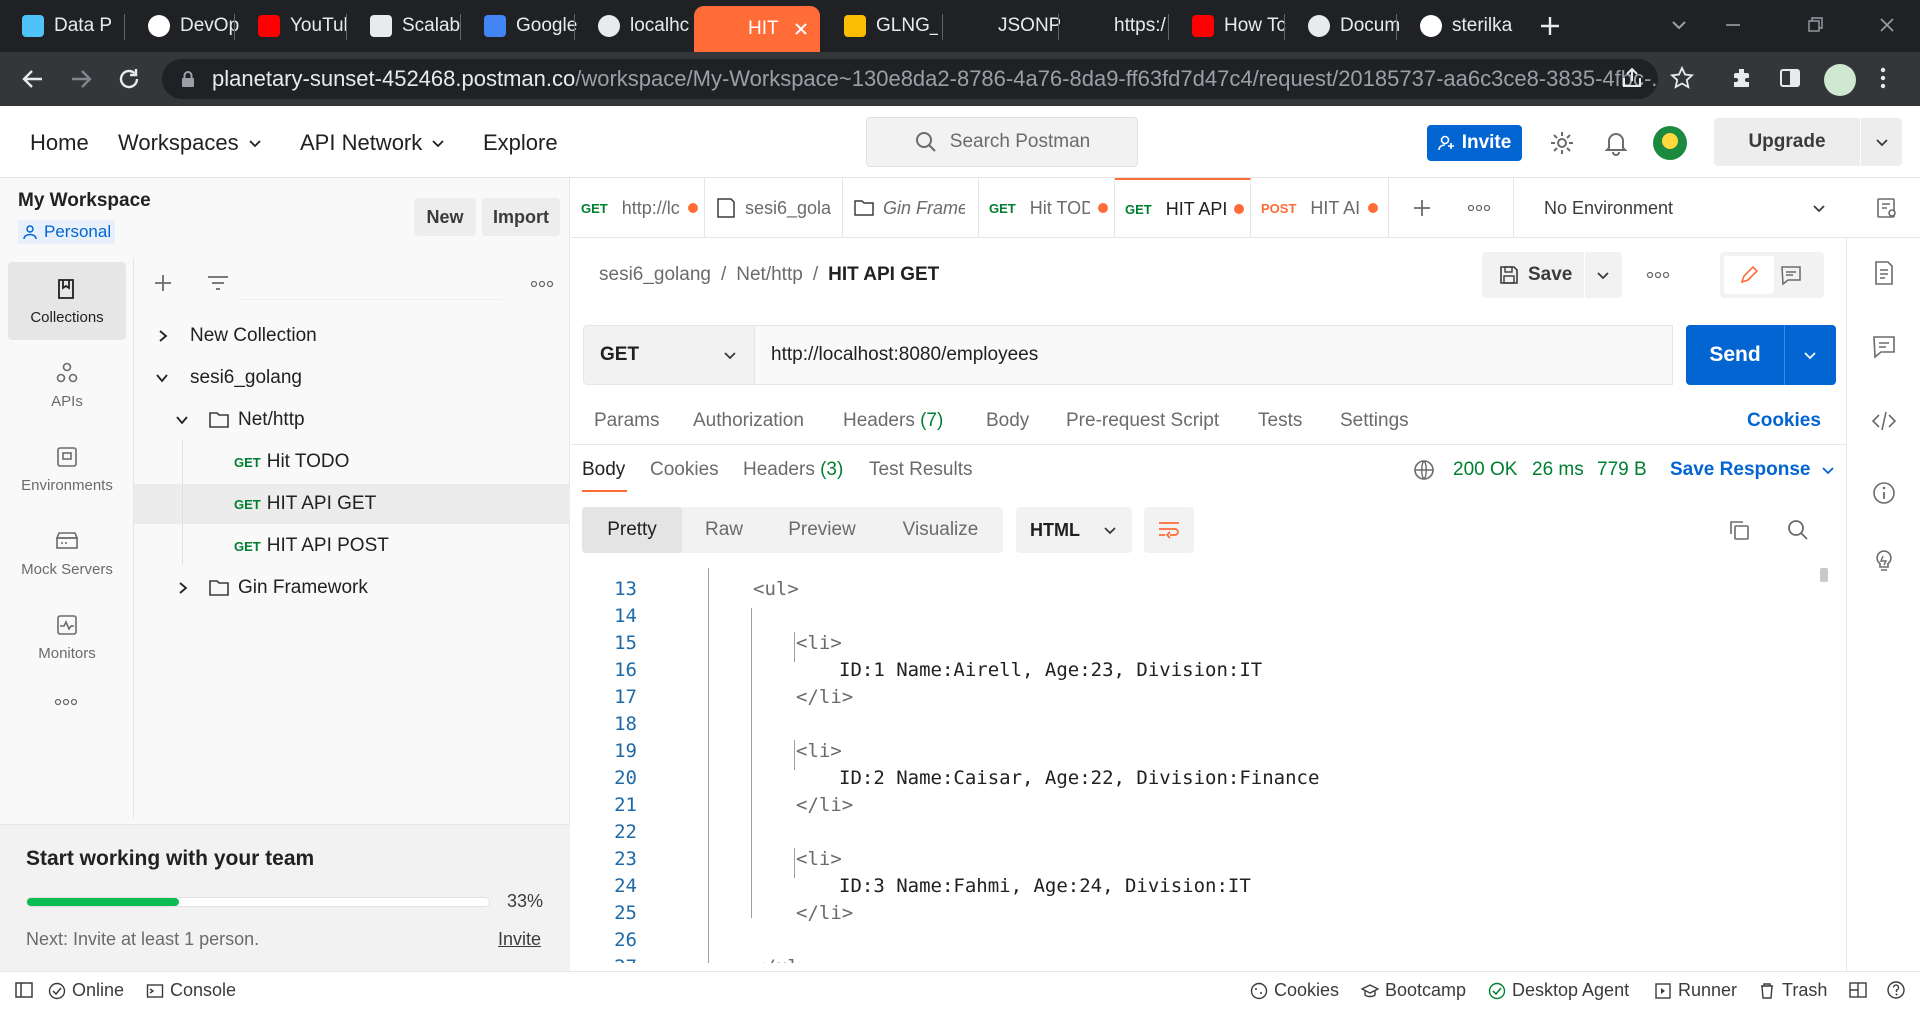  Describe the element at coordinates (352, 588) in the screenshot. I see `tree-item-gin-framework: Gin Framework` at that location.